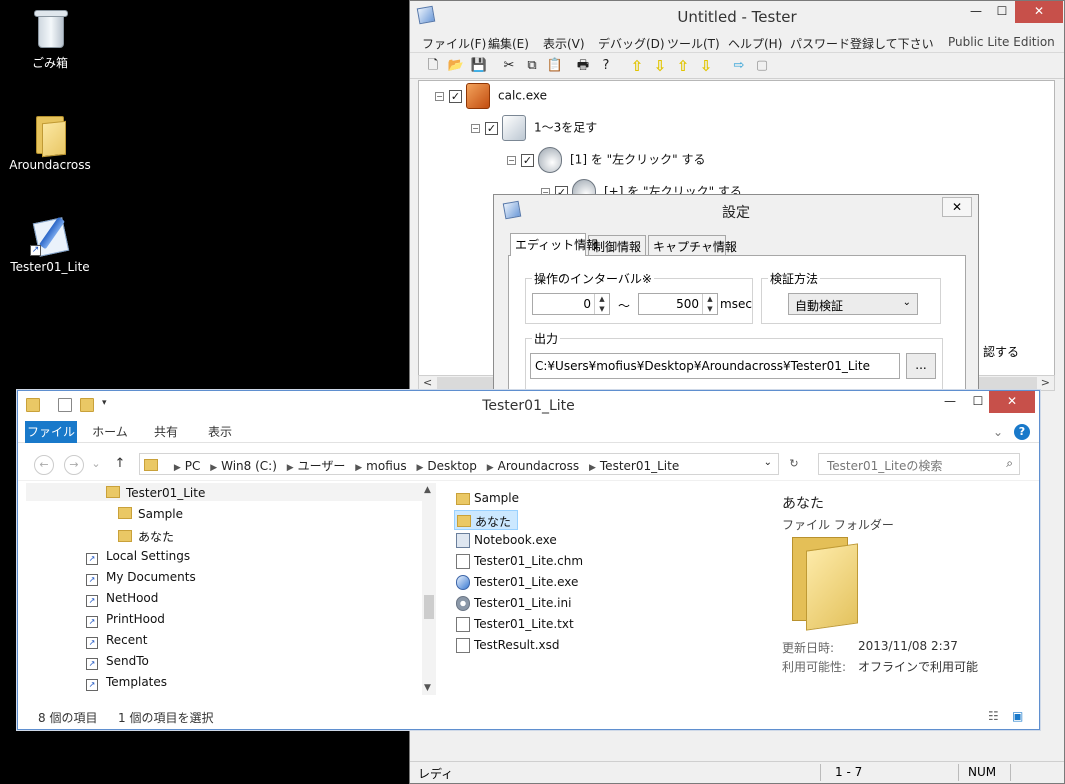 Image resolution: width=1065 pixels, height=784 pixels. Describe the element at coordinates (516, 583) in the screenshot. I see `list-item: Tester01_Lite.exe` at that location.